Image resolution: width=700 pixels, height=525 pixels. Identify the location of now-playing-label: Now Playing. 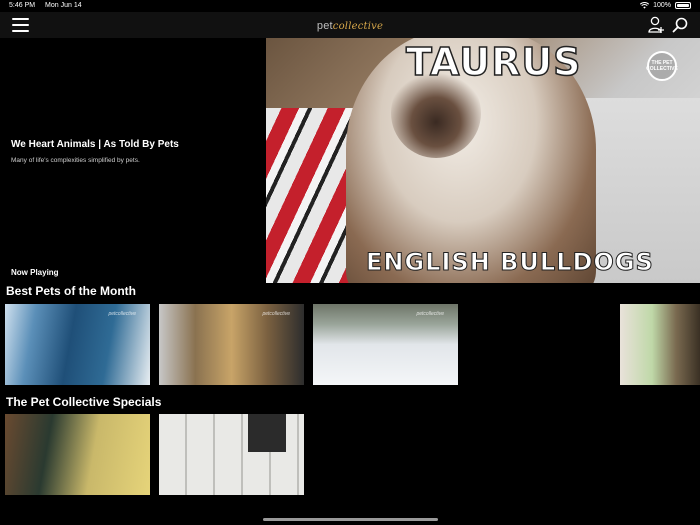
(35, 272).